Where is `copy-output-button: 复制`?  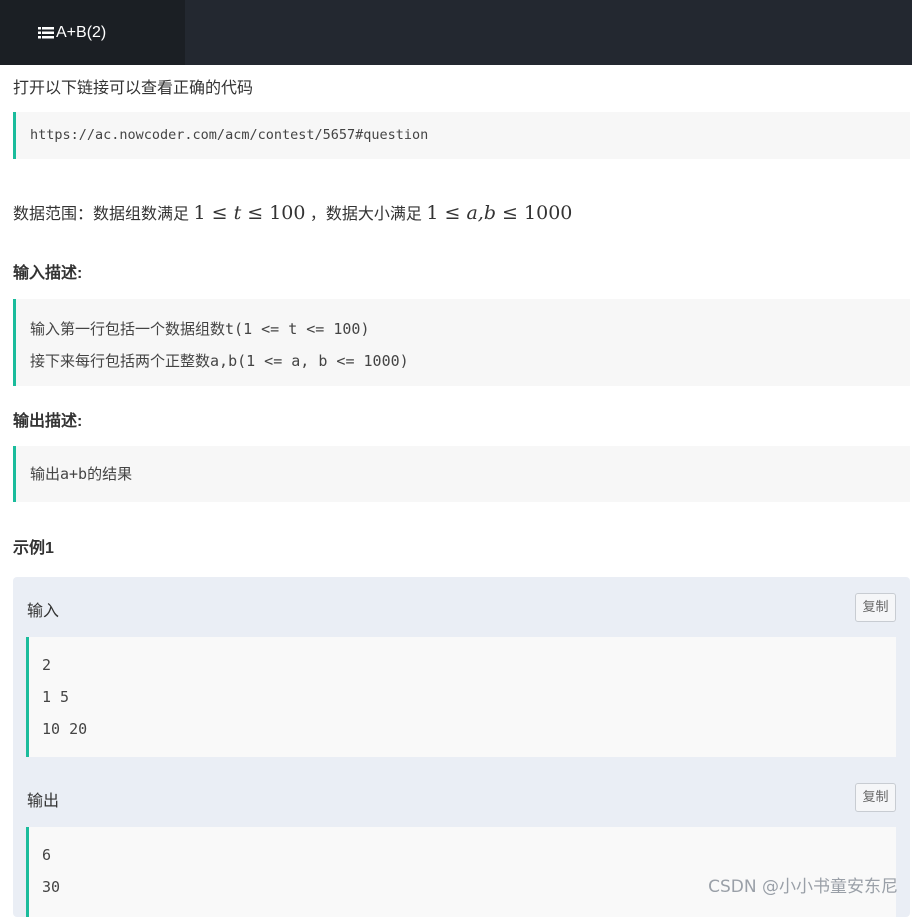
copy-output-button: 复制 is located at coordinates (875, 797).